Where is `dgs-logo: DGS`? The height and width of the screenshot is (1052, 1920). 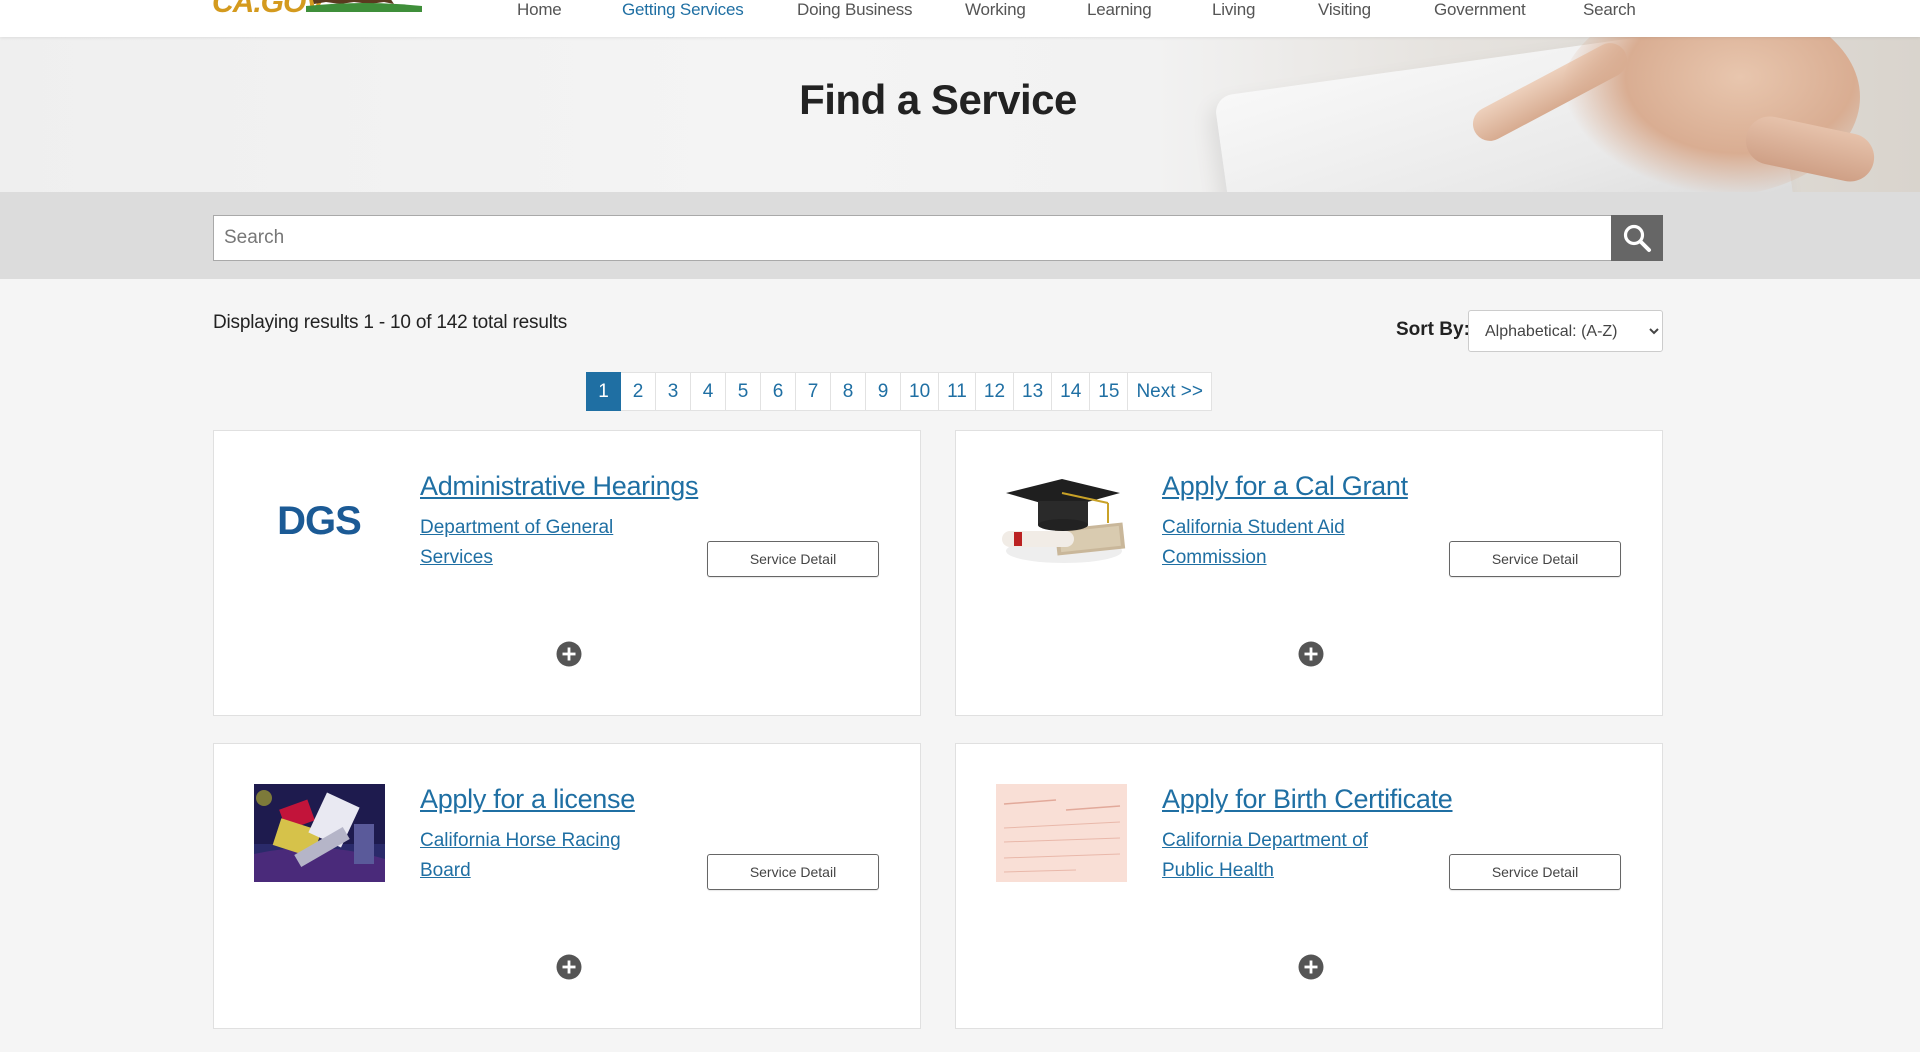
dgs-logo: DGS is located at coordinates (319, 520).